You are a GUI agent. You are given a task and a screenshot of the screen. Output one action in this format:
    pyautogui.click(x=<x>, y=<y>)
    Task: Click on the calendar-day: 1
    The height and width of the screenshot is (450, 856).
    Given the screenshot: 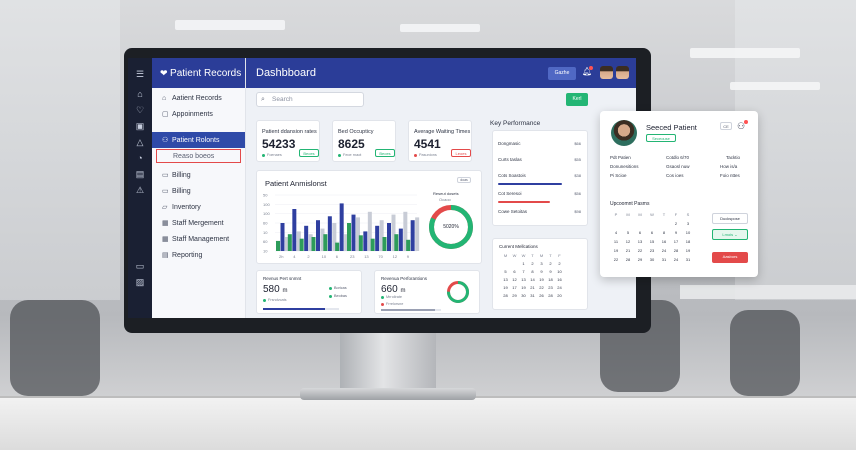 What is the action you would take?
    pyautogui.click(x=523, y=264)
    